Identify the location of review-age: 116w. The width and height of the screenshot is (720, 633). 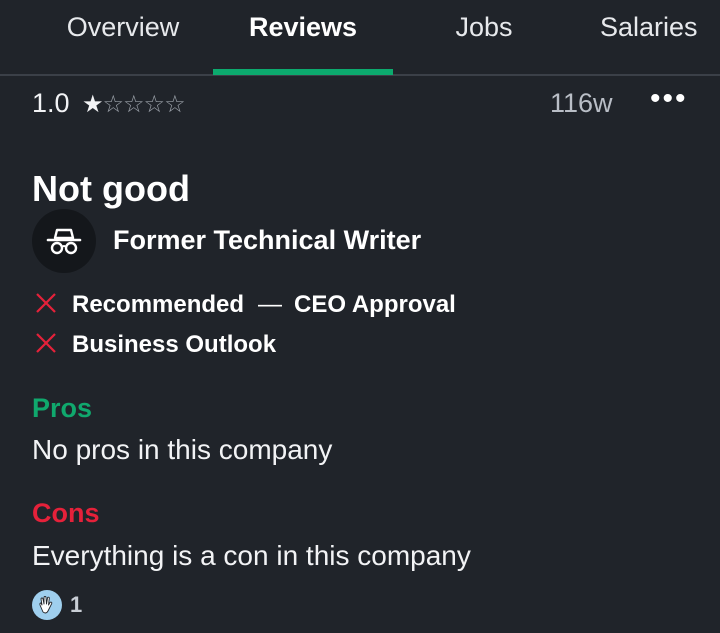
(581, 103).